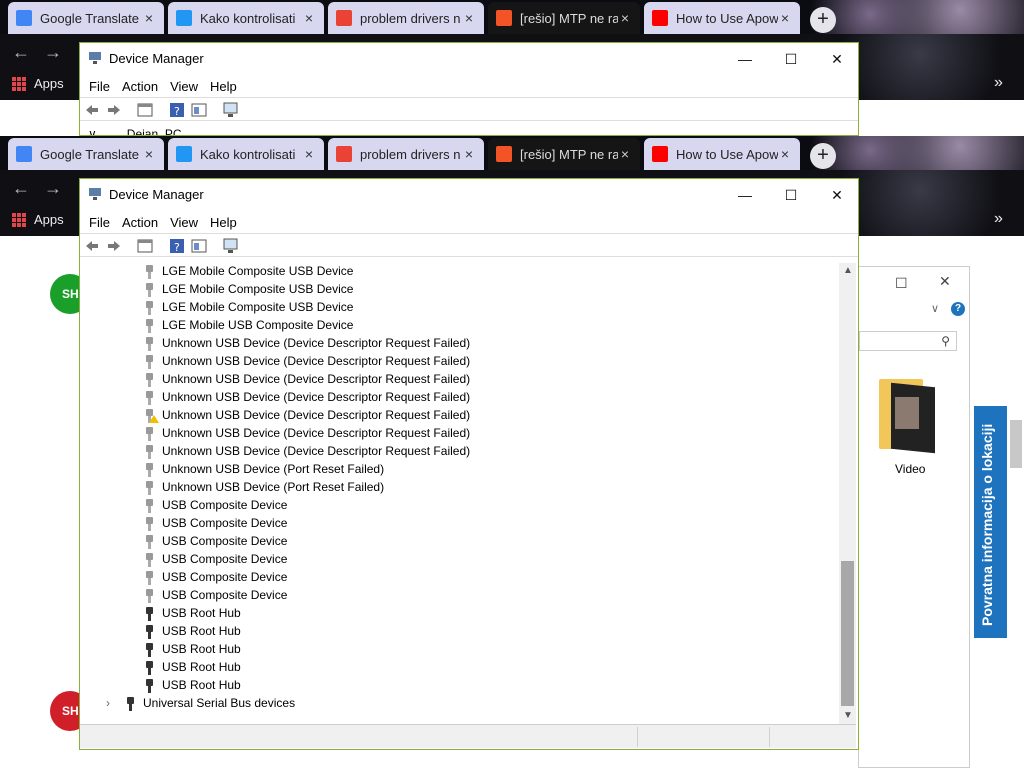  I want to click on close-icon: ✕, so click(945, 281).